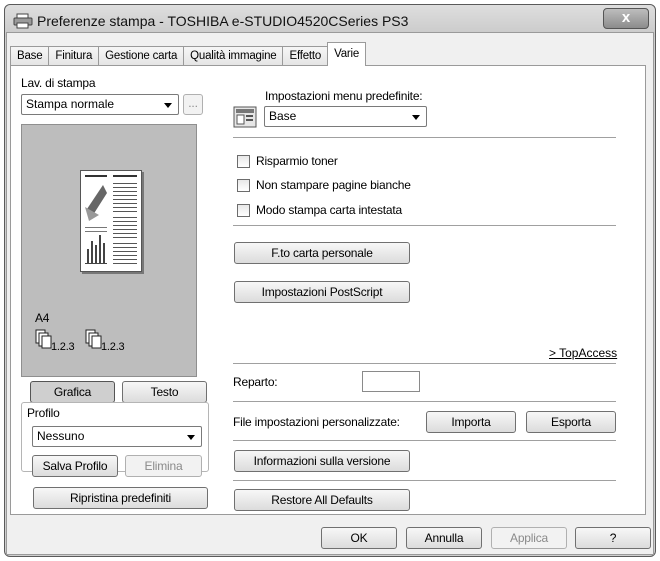  Describe the element at coordinates (444, 538) in the screenshot. I see `cancel-button: Annulla` at that location.